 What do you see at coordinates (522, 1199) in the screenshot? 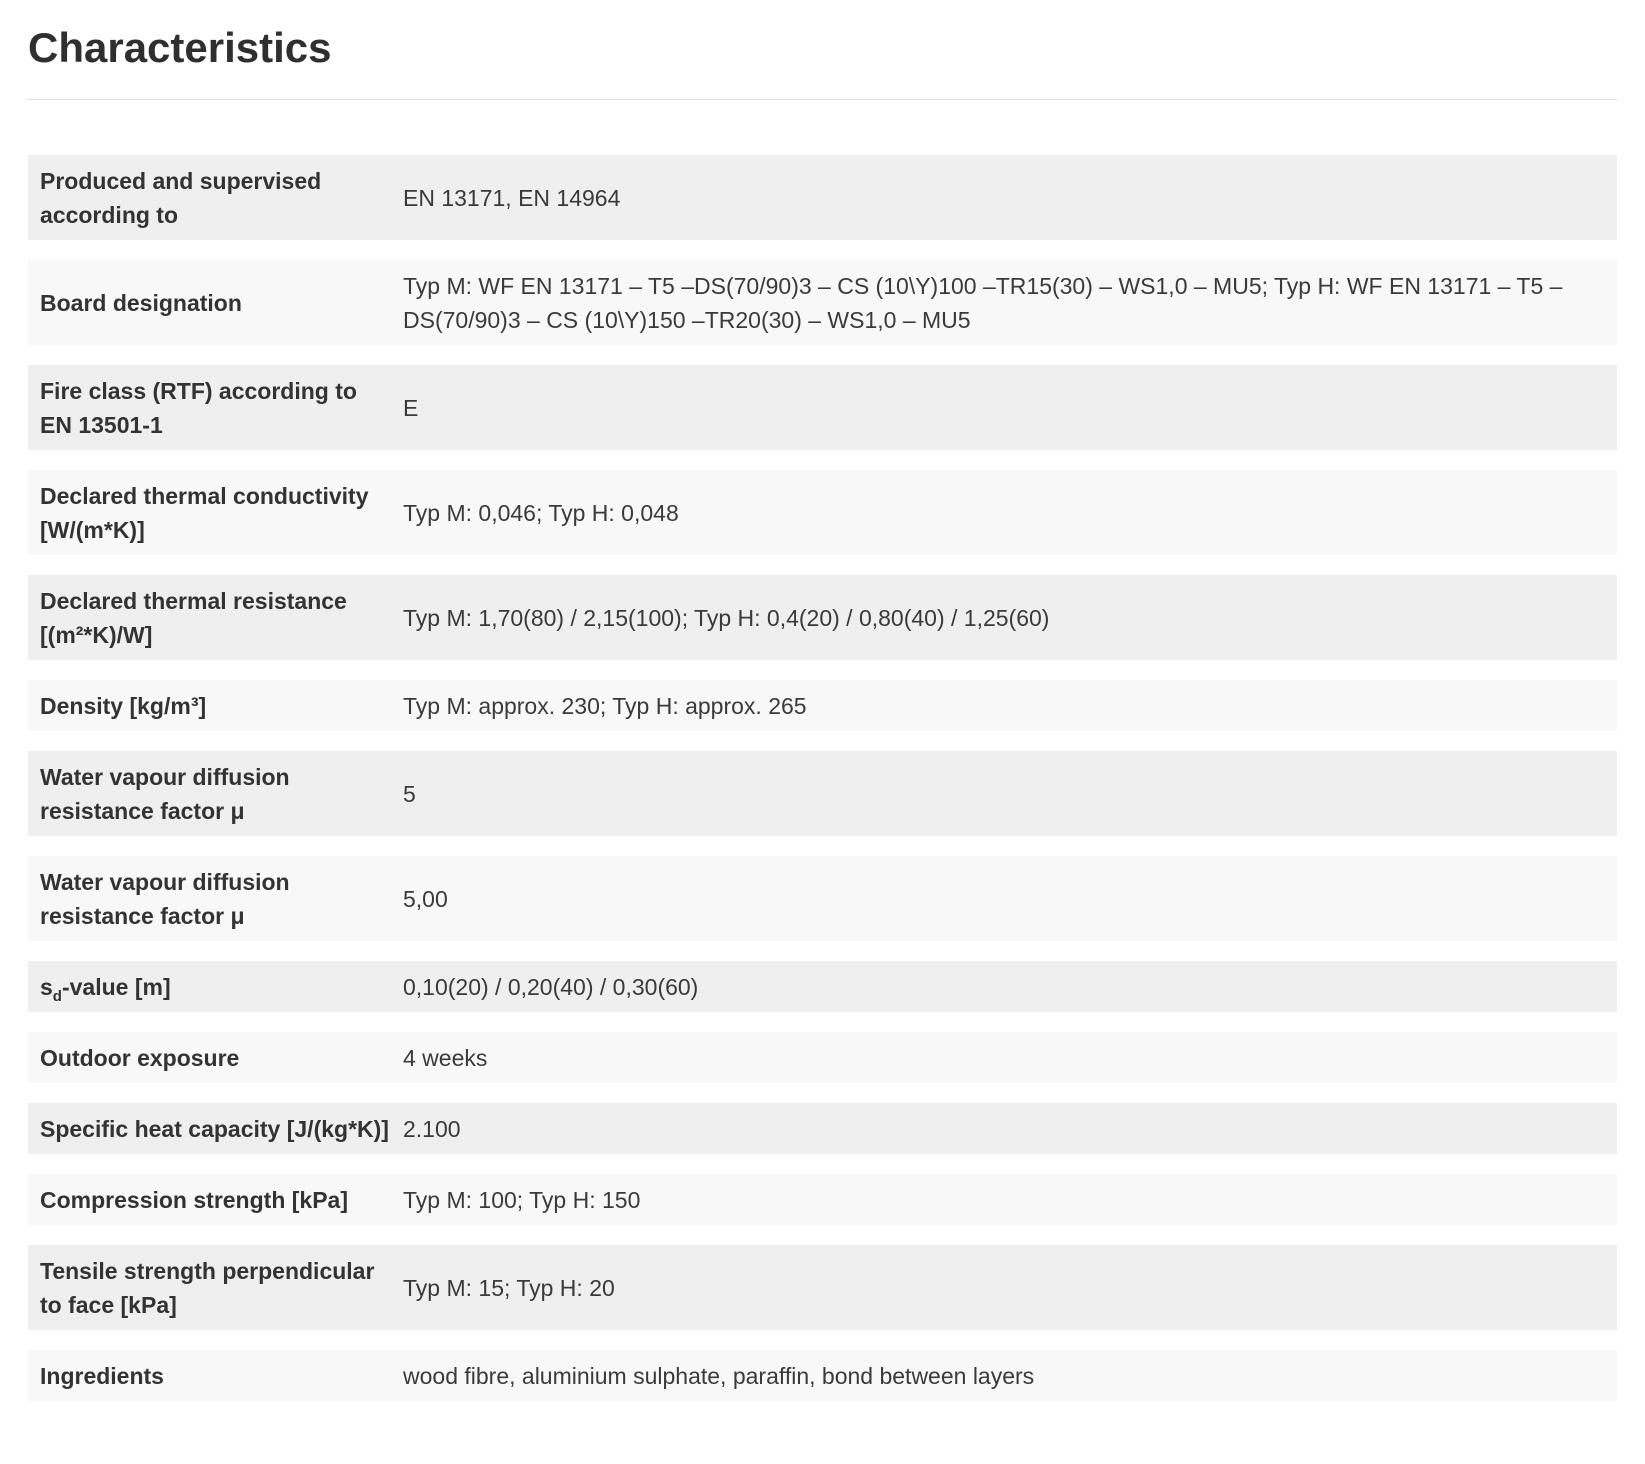
I see `row-value: Typ M: 100; Typ H: 150` at bounding box center [522, 1199].